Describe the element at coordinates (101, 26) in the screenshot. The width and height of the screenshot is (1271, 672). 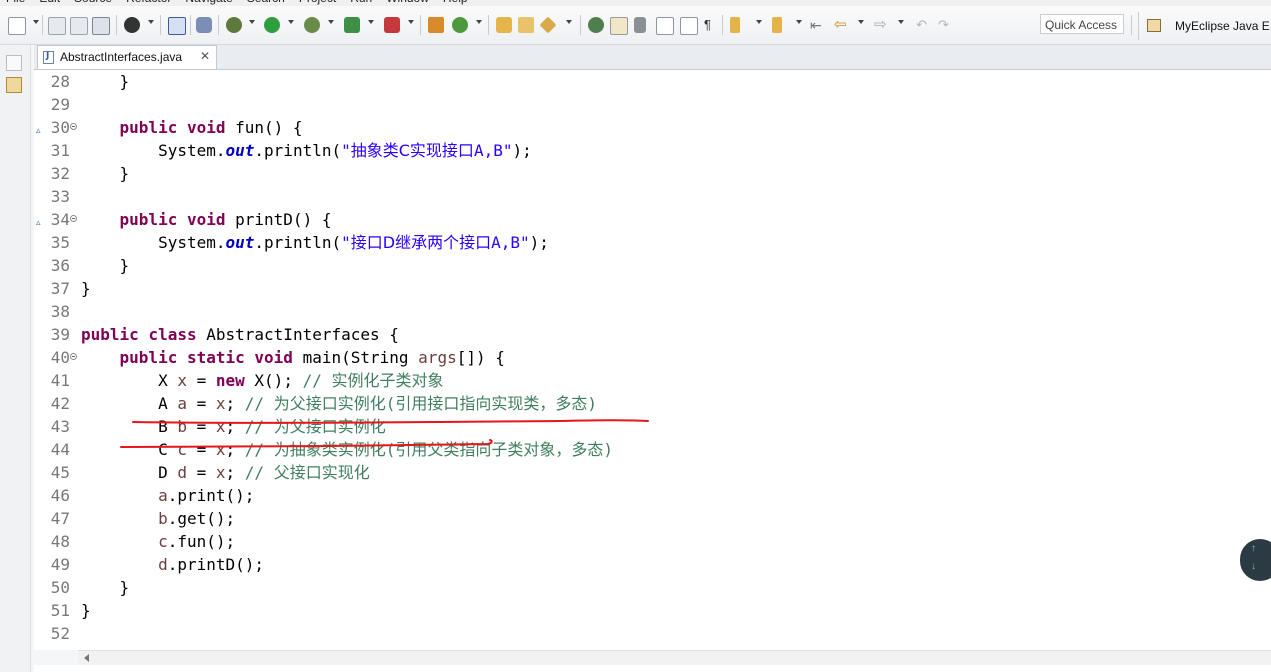
I see `print-icon` at that location.